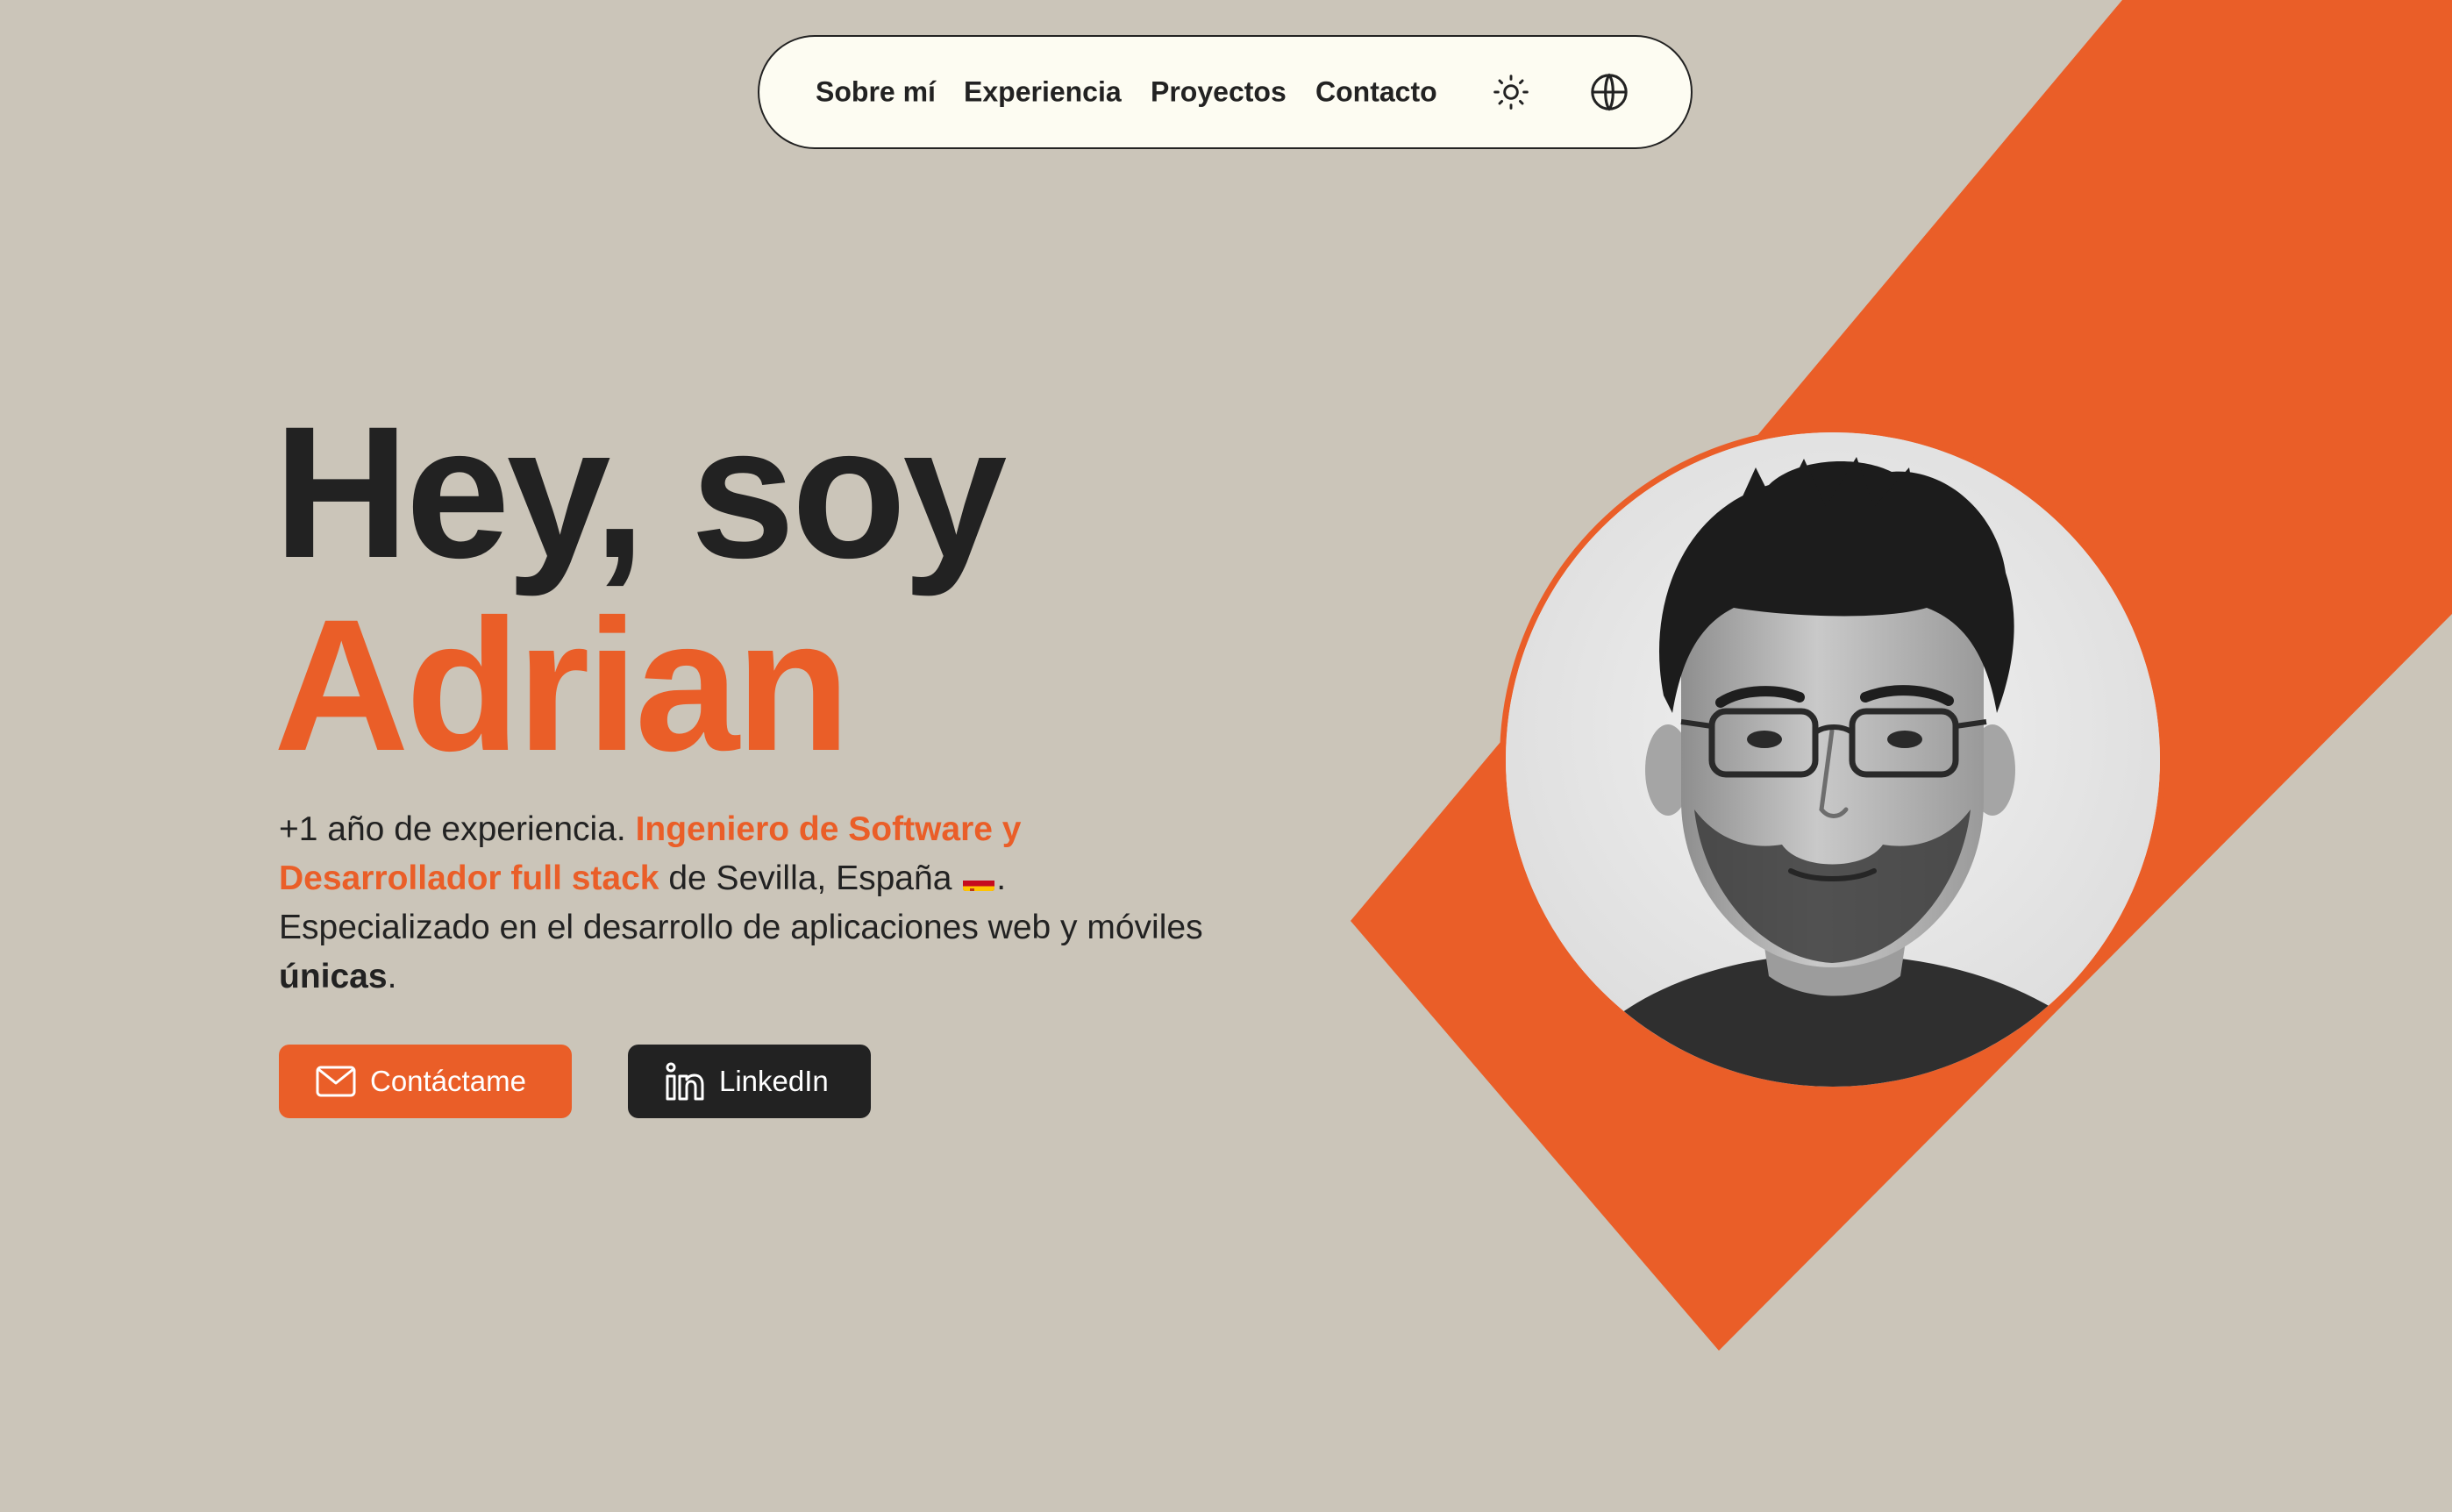  I want to click on linkedin-icon, so click(685, 1081).